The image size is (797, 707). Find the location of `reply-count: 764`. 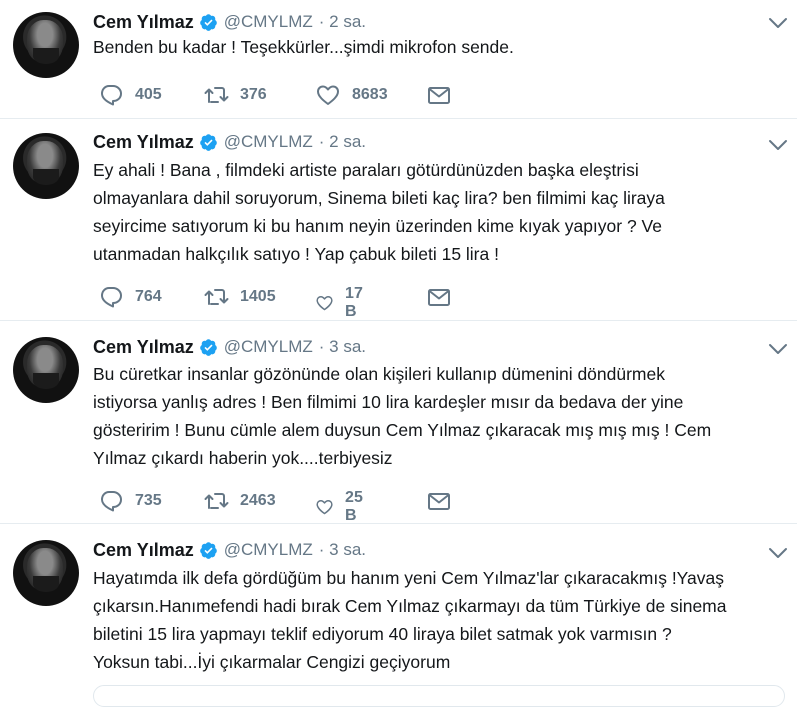

reply-count: 764 is located at coordinates (148, 296).